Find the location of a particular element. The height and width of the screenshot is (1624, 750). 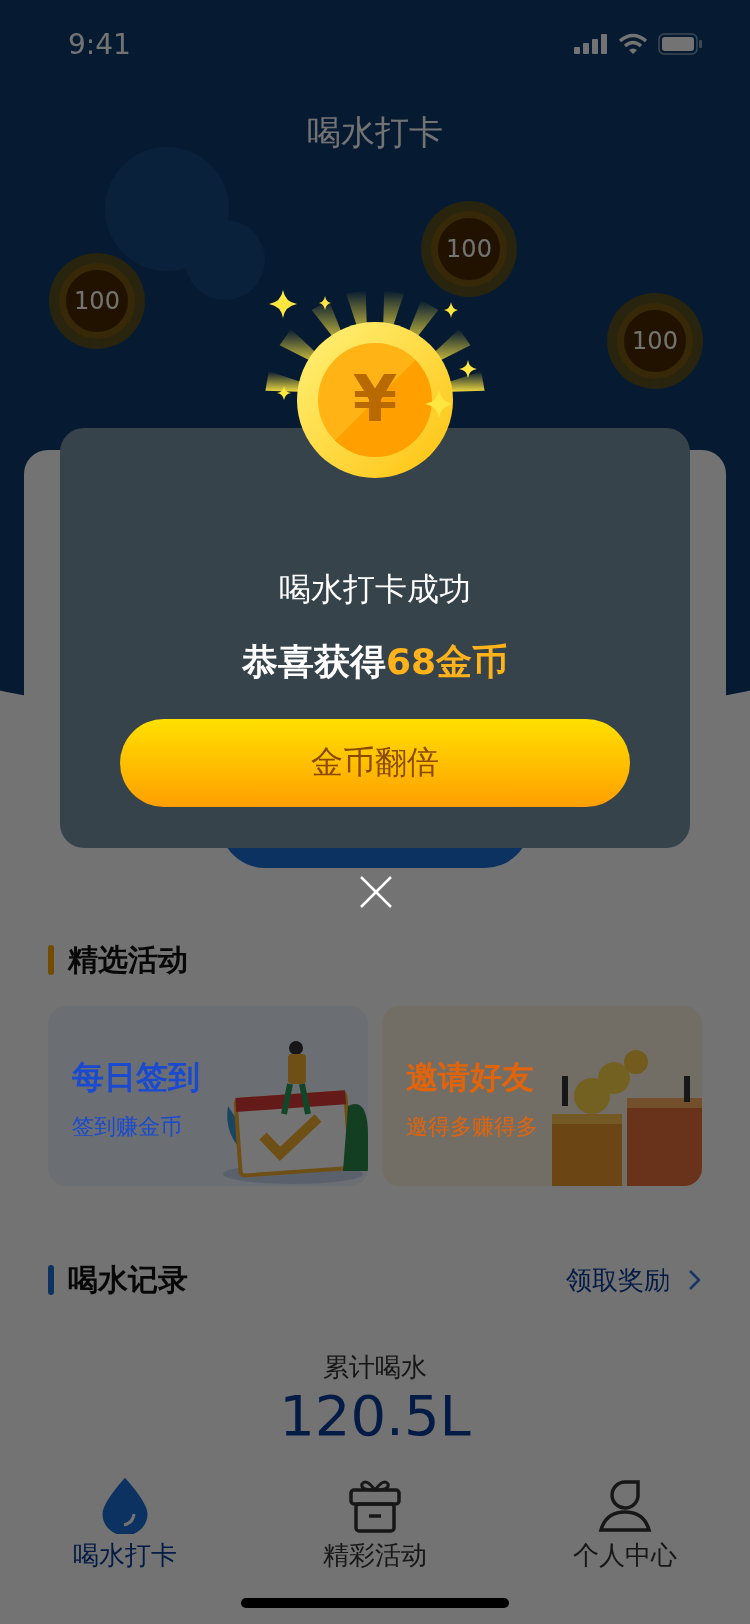

dialog-title: 喝水打卡成功 is located at coordinates (375, 589).